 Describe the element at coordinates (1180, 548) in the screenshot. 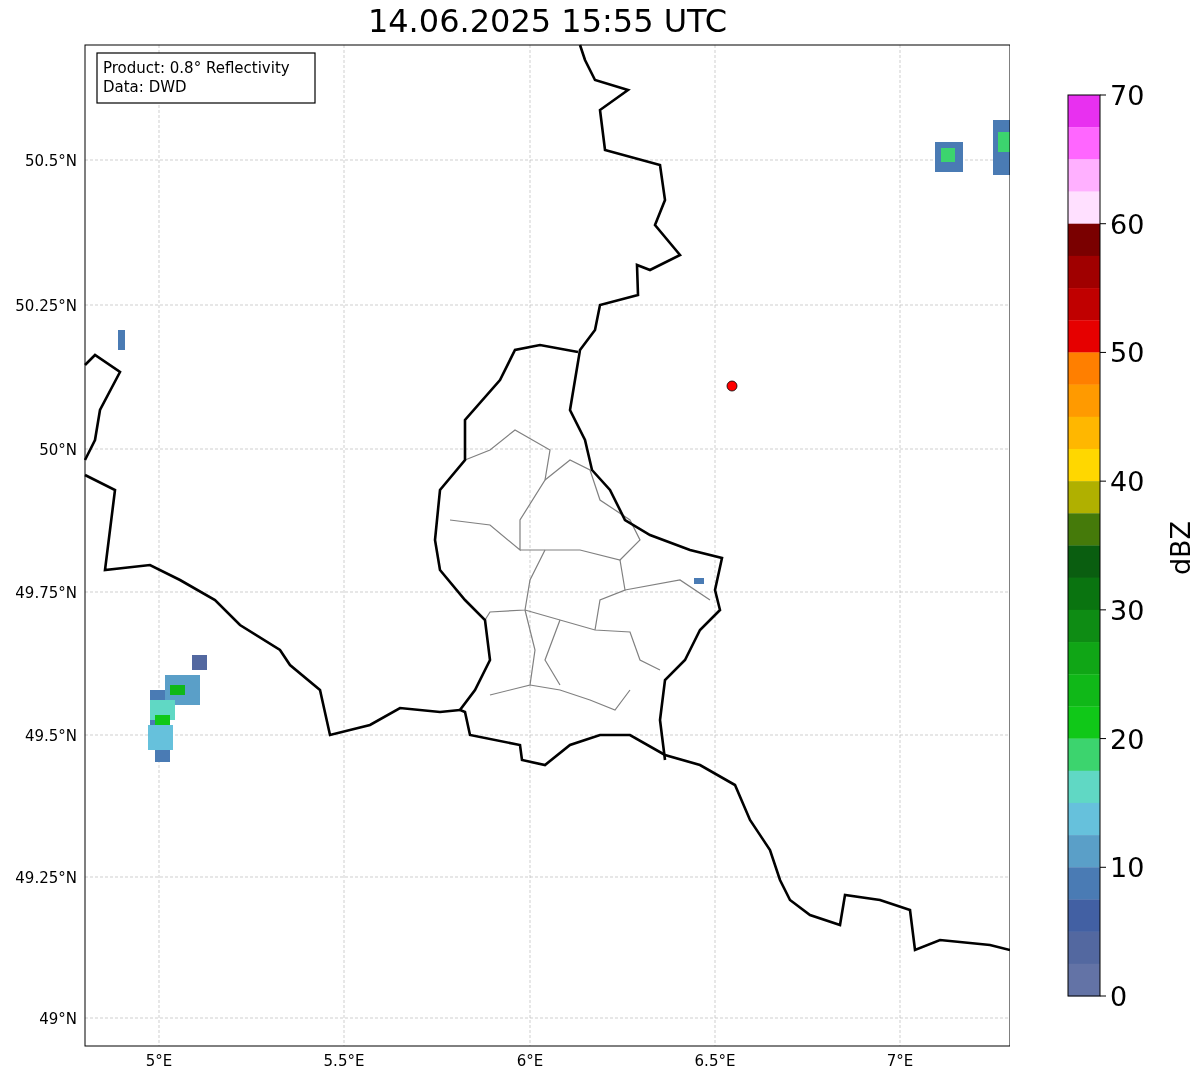

I see `colorbar-label: dBZ` at that location.